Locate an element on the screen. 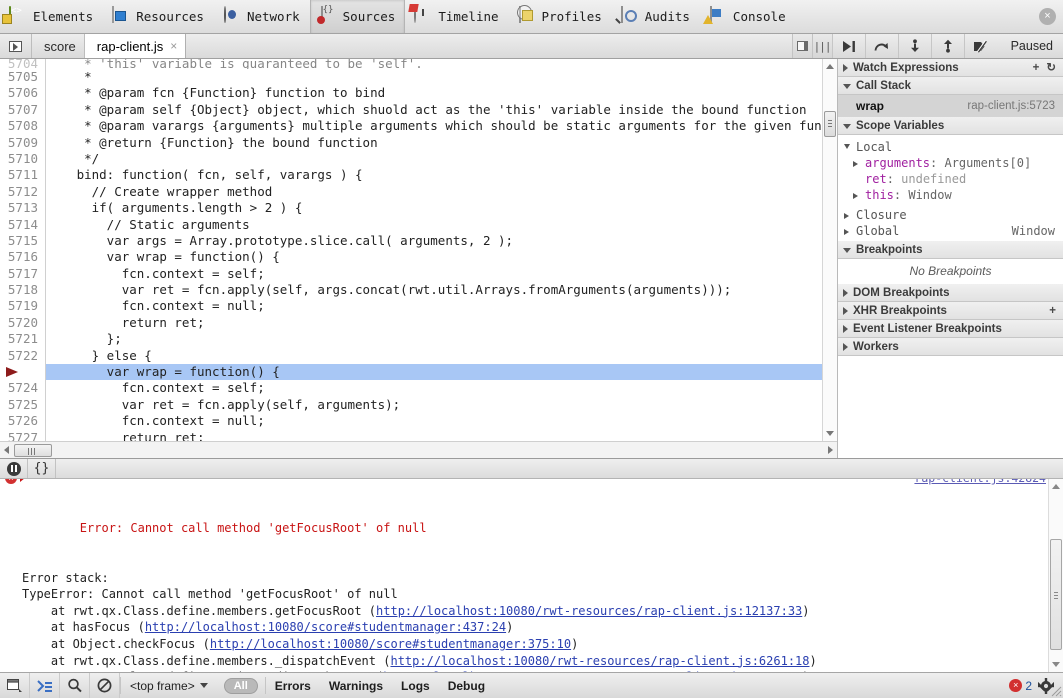 This screenshot has height=698, width=1063. scroll-left-icon is located at coordinates (6, 450).